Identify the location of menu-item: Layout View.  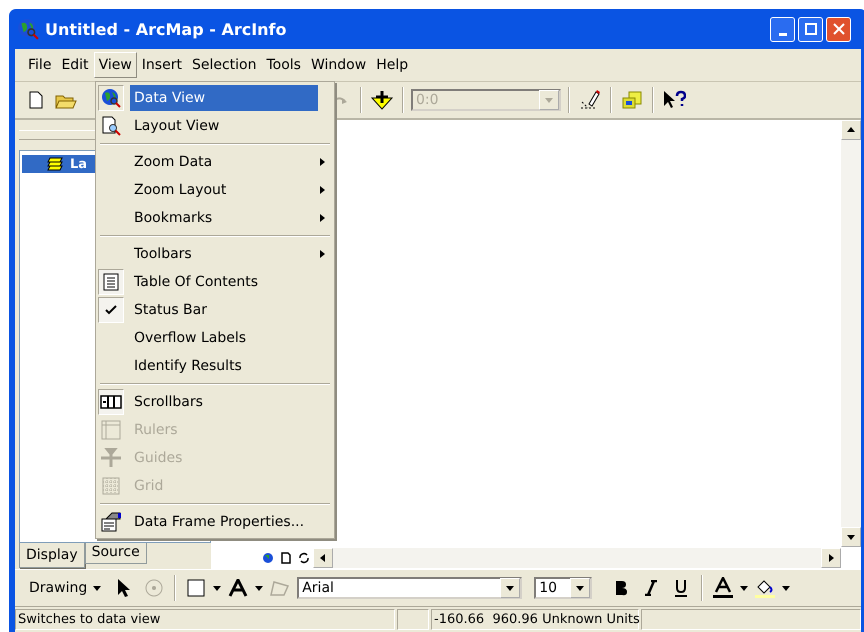
(215, 126).